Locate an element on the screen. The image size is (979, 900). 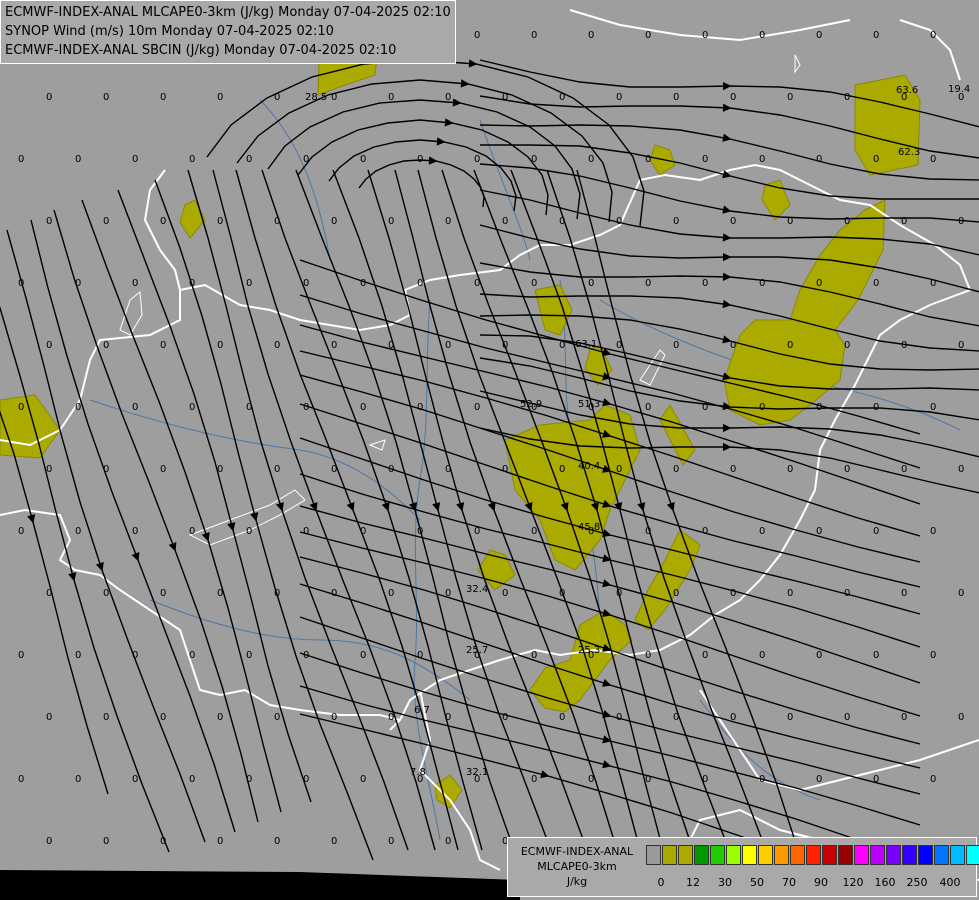
cape-value-label: 32.1 is located at coordinates (477, 772).